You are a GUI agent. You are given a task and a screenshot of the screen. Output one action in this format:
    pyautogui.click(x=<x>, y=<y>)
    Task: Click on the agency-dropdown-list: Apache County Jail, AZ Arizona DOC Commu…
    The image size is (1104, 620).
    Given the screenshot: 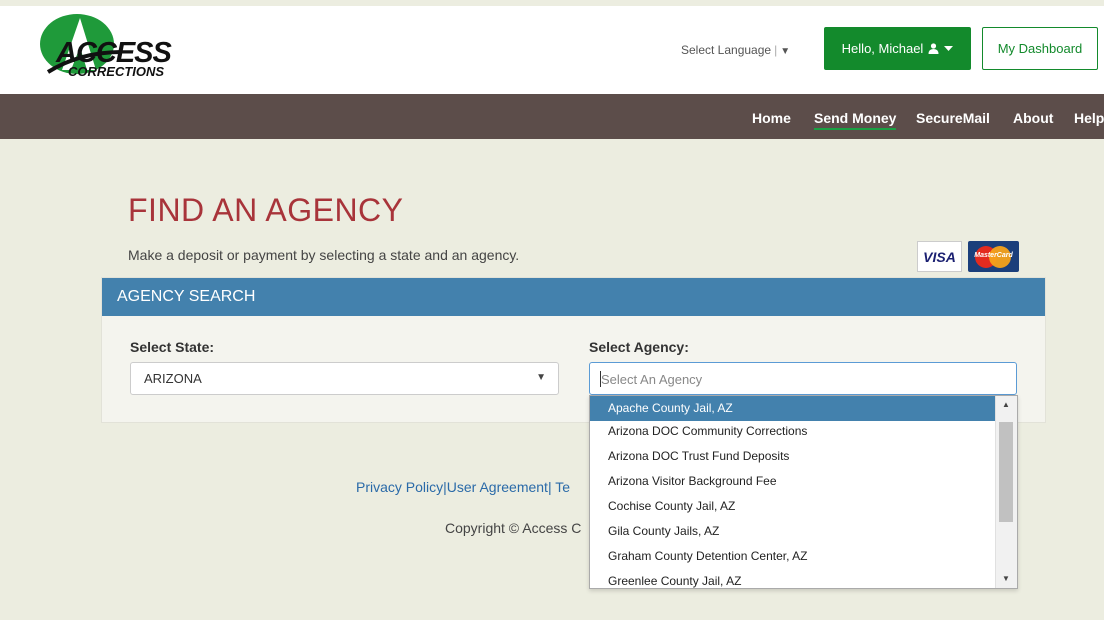 What is the action you would take?
    pyautogui.click(x=803, y=492)
    